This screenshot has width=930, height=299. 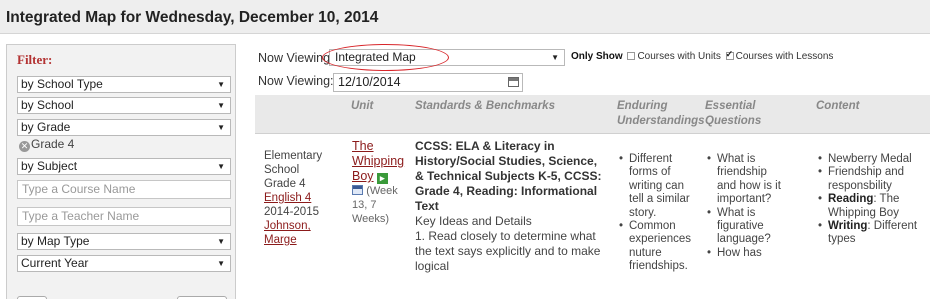 What do you see at coordinates (729, 54) in the screenshot?
I see `lessons-checkbox` at bounding box center [729, 54].